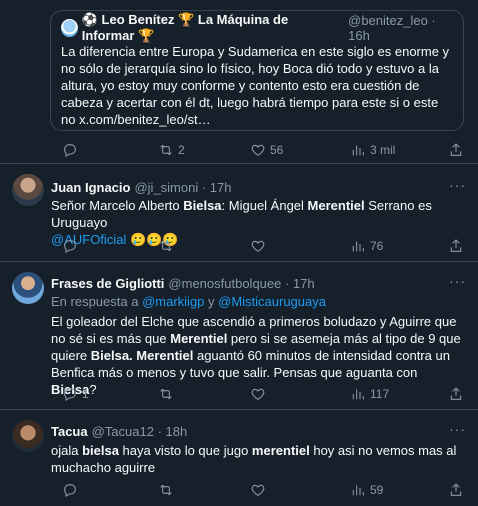 This screenshot has width=478, height=506. What do you see at coordinates (300, 150) in the screenshot?
I see `like-button: 56` at bounding box center [300, 150].